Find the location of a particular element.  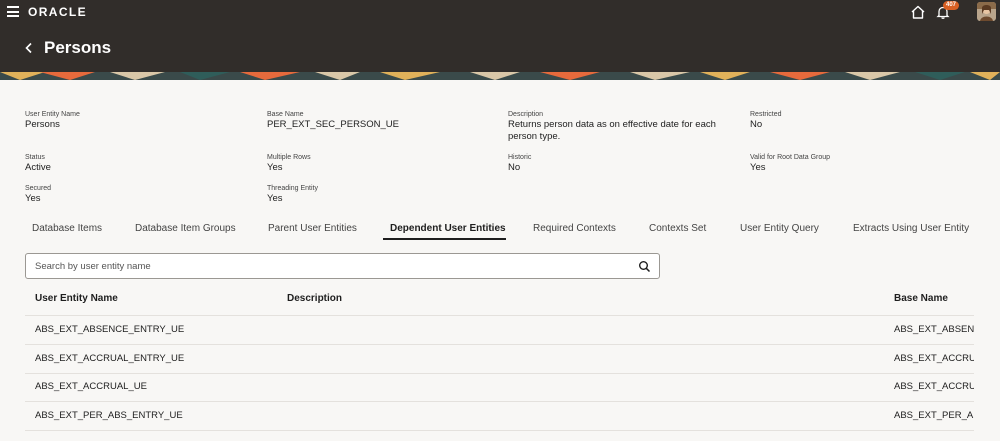

secured-field: Secured Yes is located at coordinates (38, 194).